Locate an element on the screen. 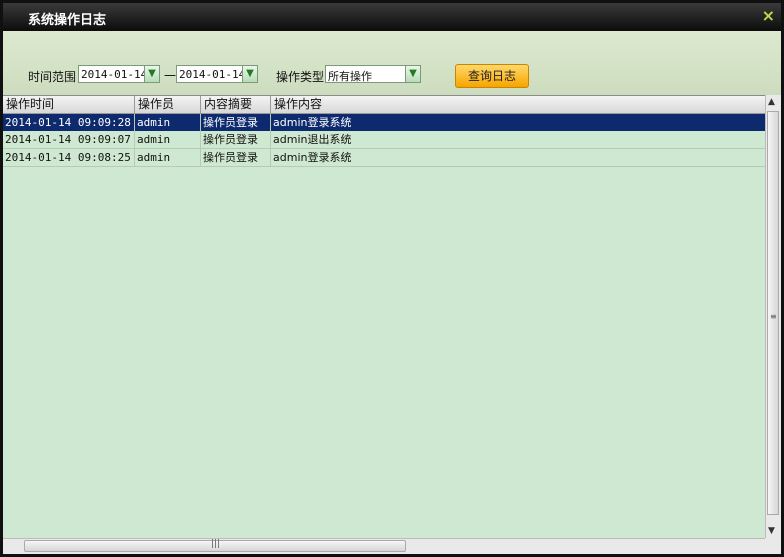 The image size is (784, 557). vertical-scrollbar: ▲ ≡ ▼ is located at coordinates (773, 316).